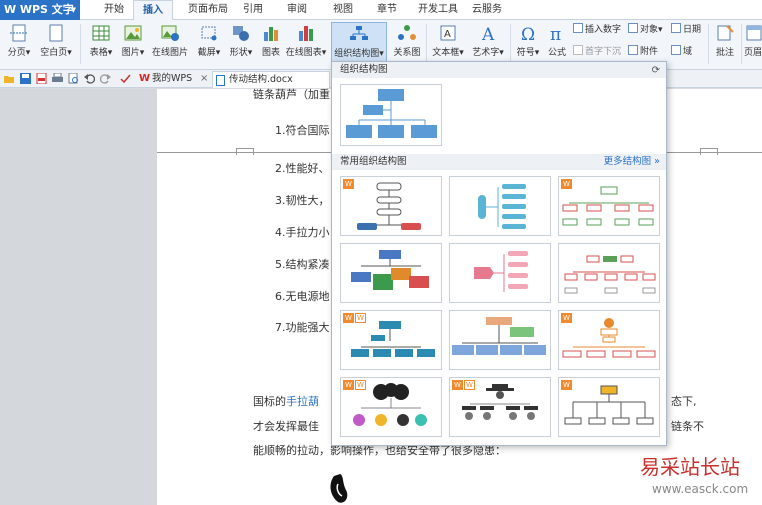  I want to click on object-icon, so click(633, 28).